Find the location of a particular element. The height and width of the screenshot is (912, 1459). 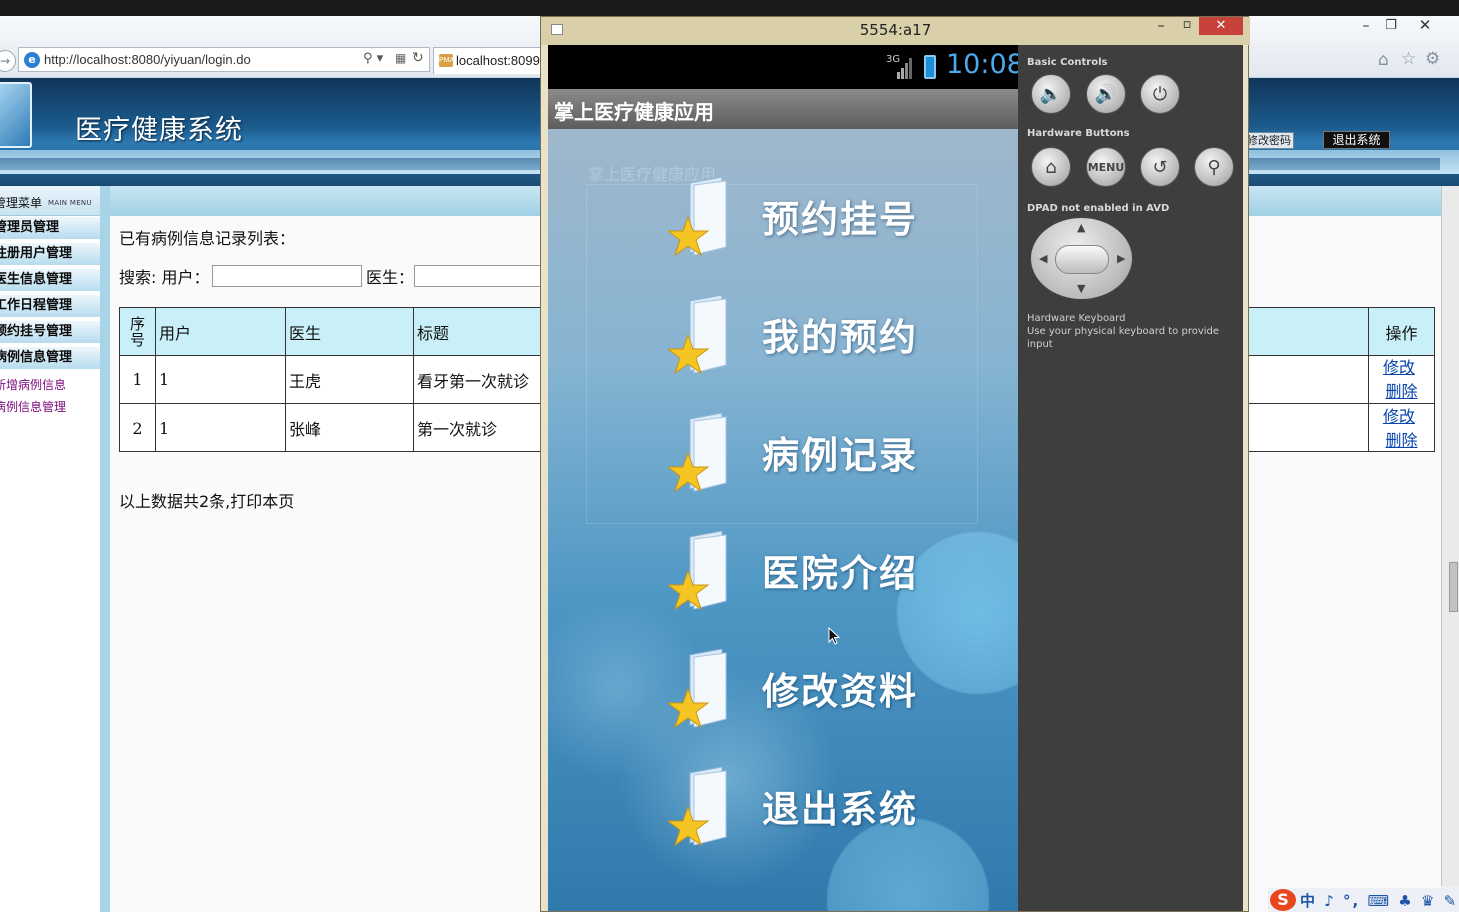

sidebar-item-appointments: 预约挂号管理 is located at coordinates (50, 333).